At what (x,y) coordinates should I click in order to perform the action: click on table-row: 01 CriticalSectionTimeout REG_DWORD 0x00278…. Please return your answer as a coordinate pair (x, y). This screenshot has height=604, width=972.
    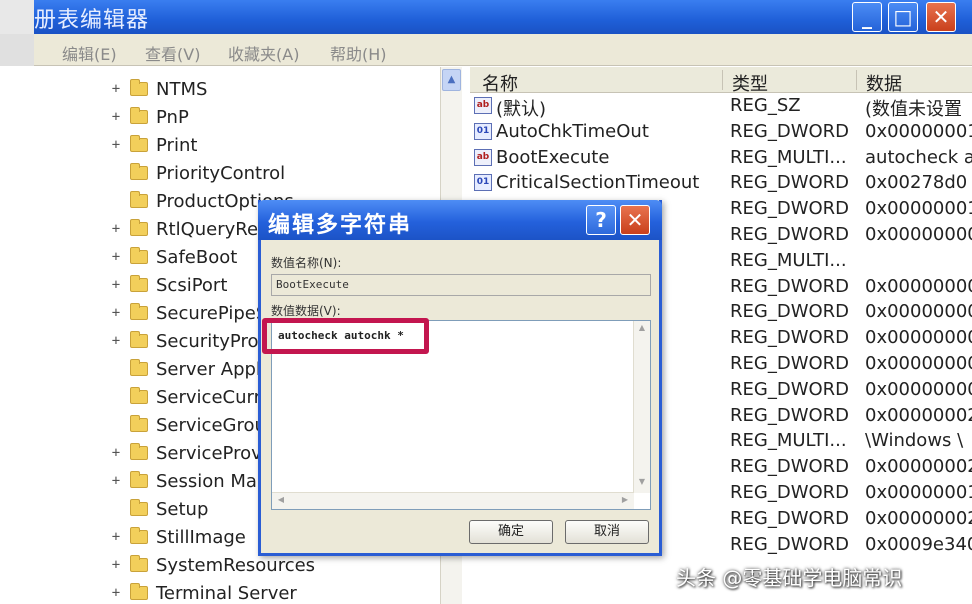
    Looking at the image, I should click on (721, 183).